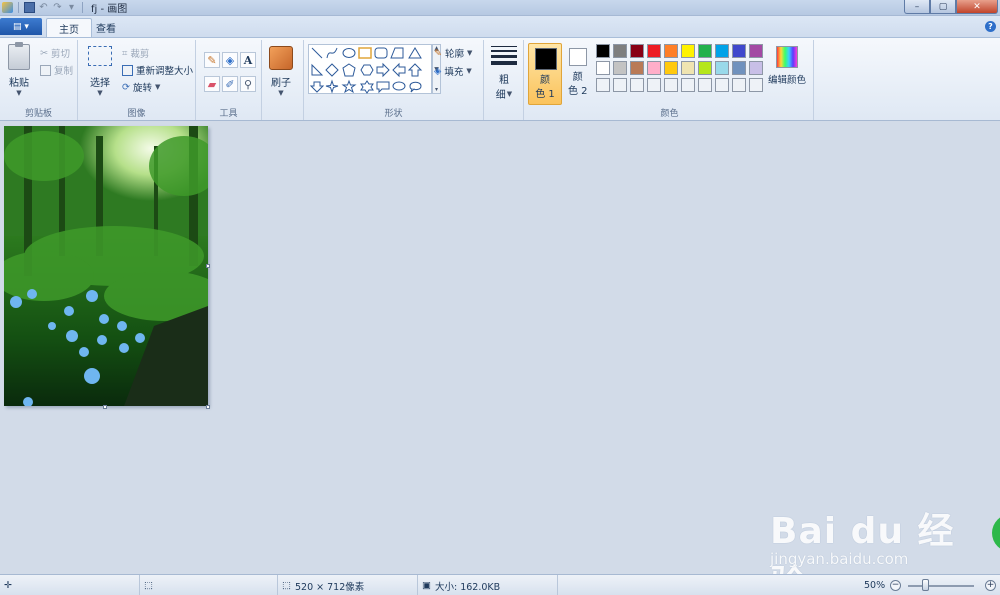  Describe the element at coordinates (399, 70) in the screenshot. I see `left-arrow-shape-icon` at that location.